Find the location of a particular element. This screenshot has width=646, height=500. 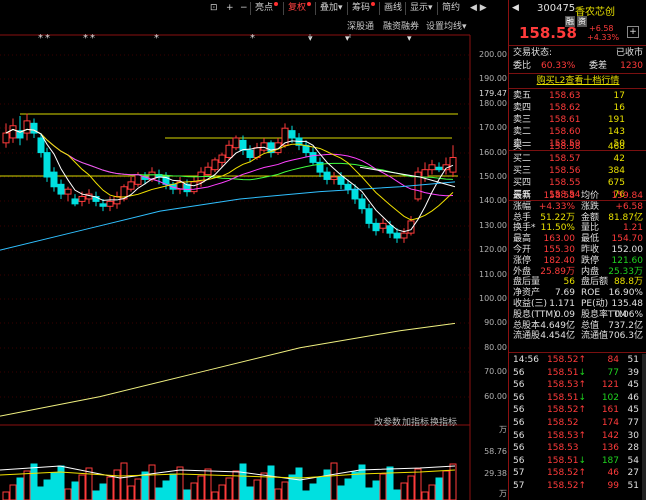

l2-banner: 购买L2查看十档行情 is located at coordinates (577, 81).